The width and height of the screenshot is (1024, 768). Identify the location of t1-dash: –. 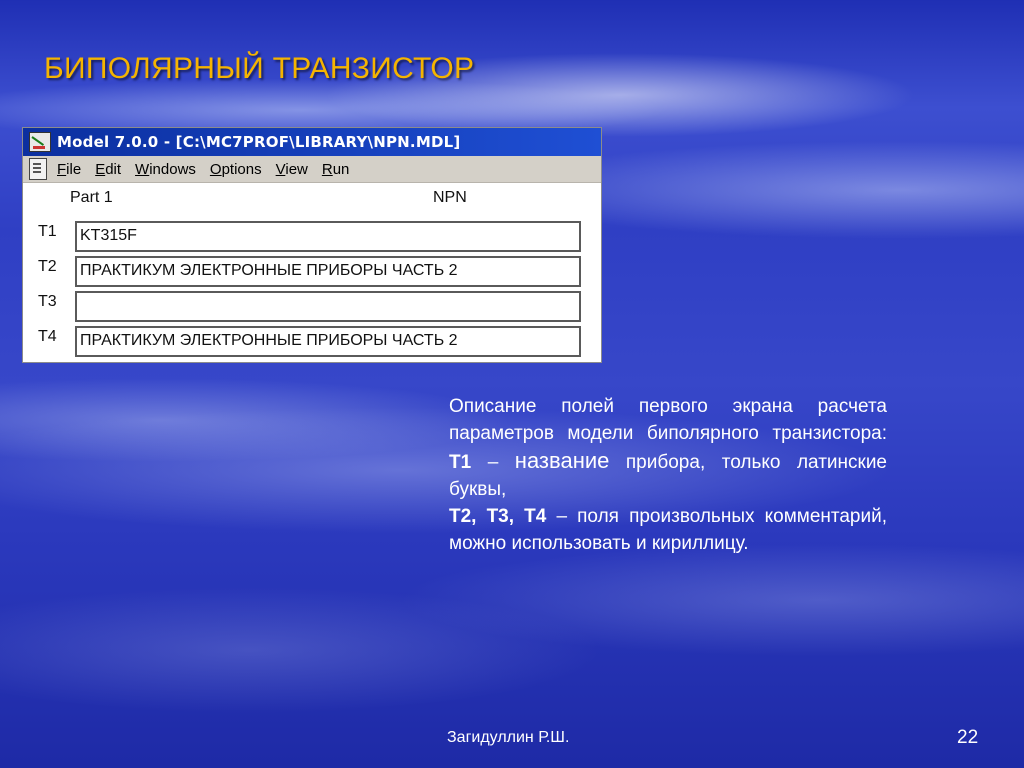
(493, 462).